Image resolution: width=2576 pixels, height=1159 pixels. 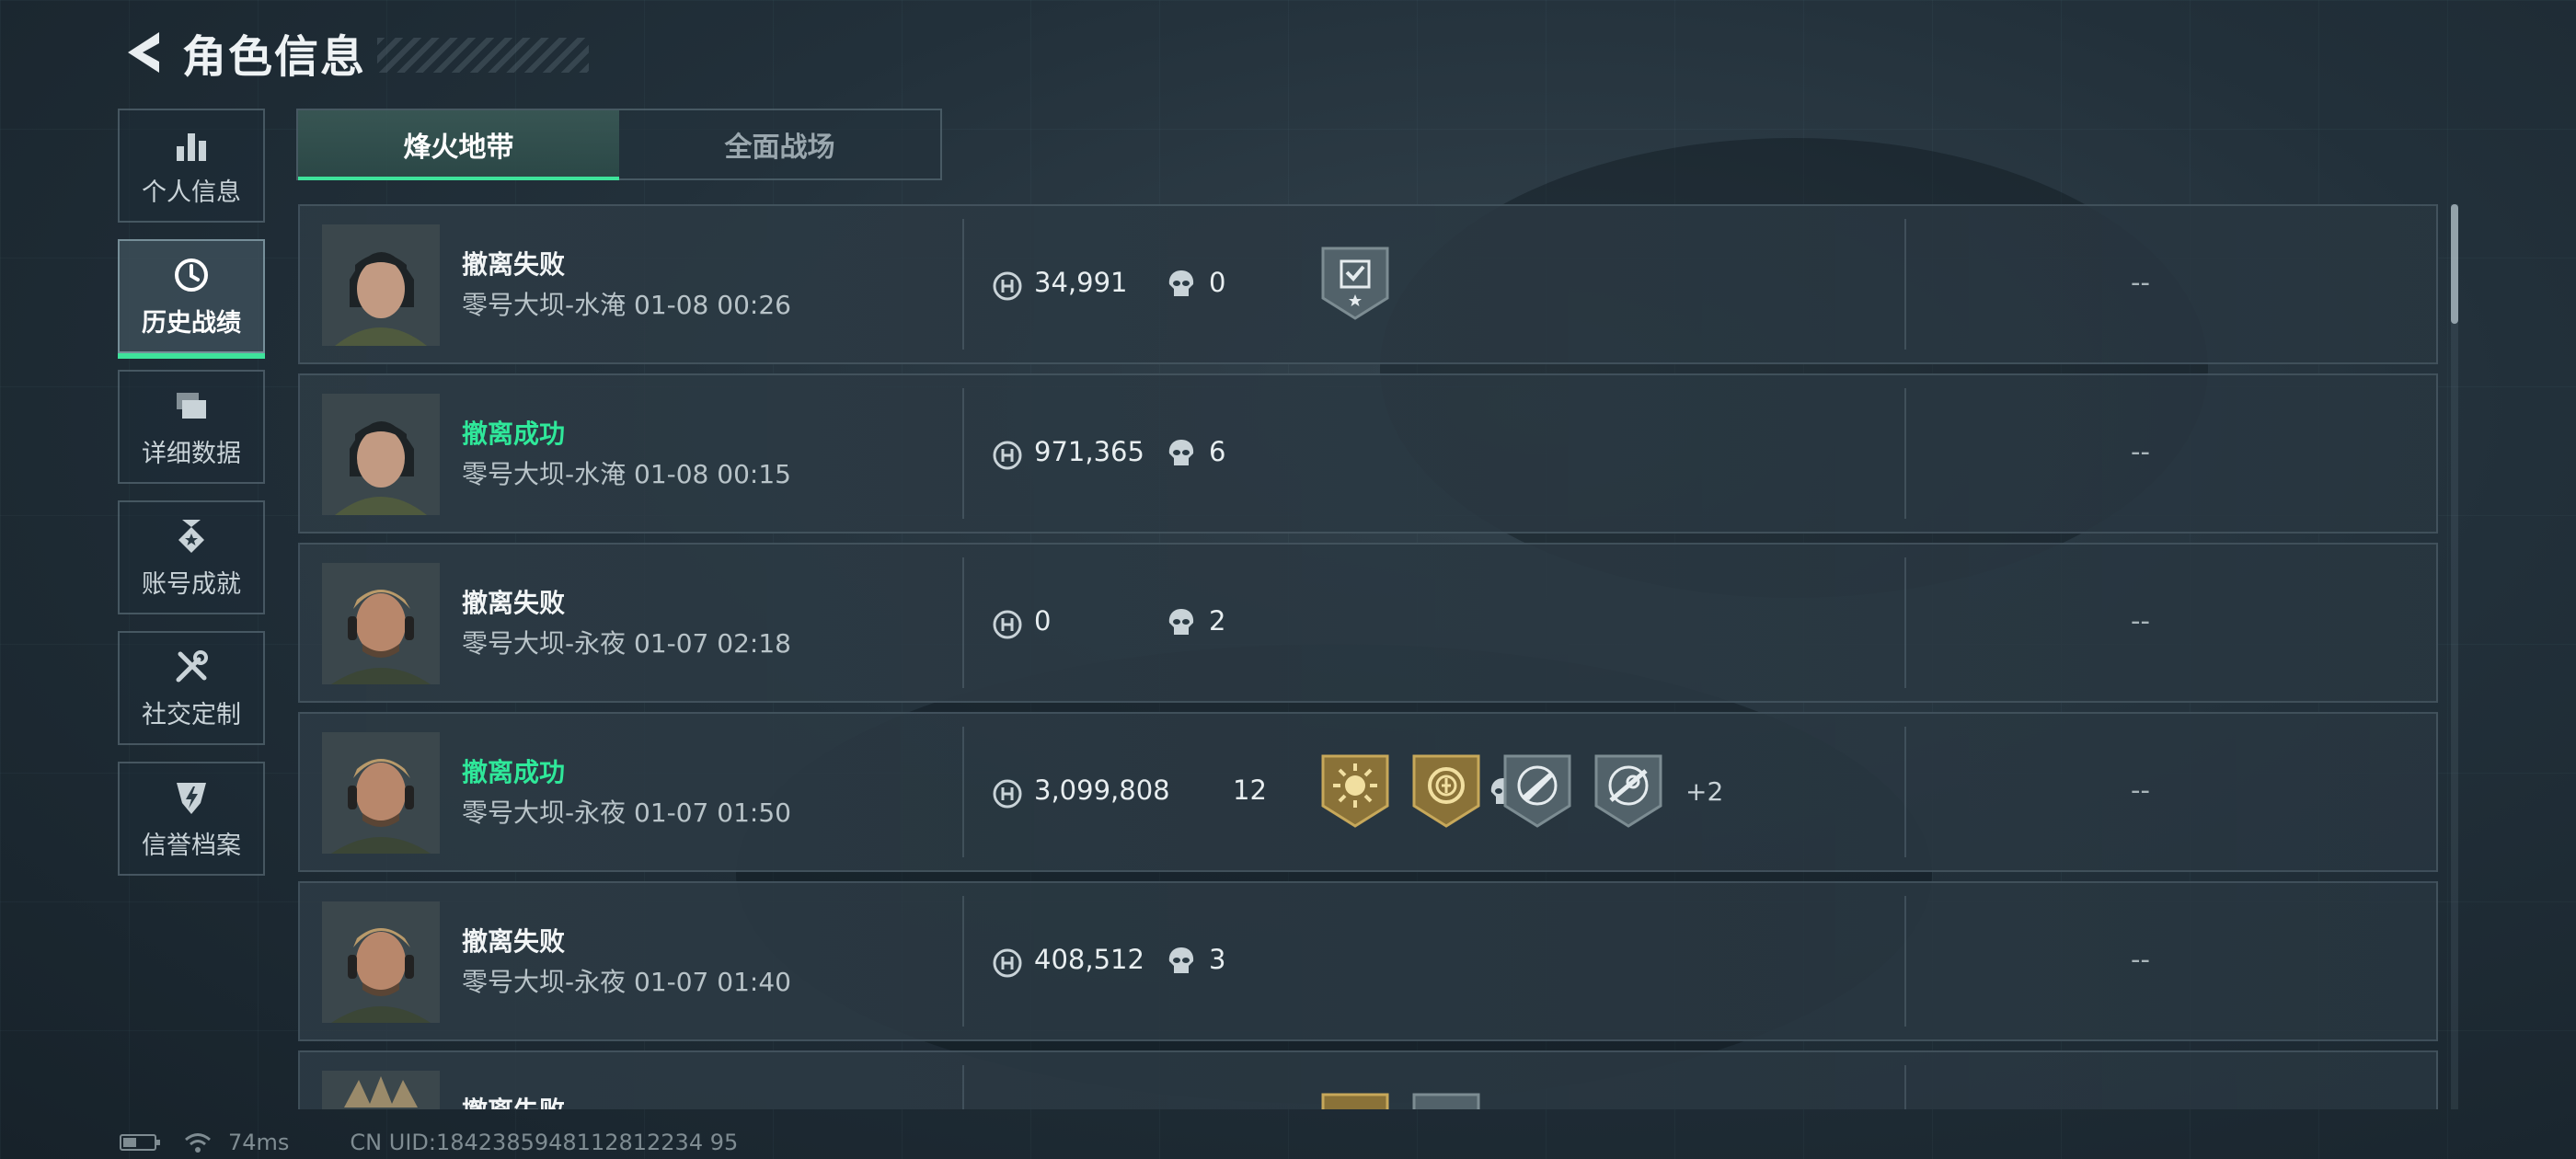 I want to click on match-row: 撤离成功 零号大坝-水淹 01-08 00:15 971,365 6 --, so click(x=1368, y=453).